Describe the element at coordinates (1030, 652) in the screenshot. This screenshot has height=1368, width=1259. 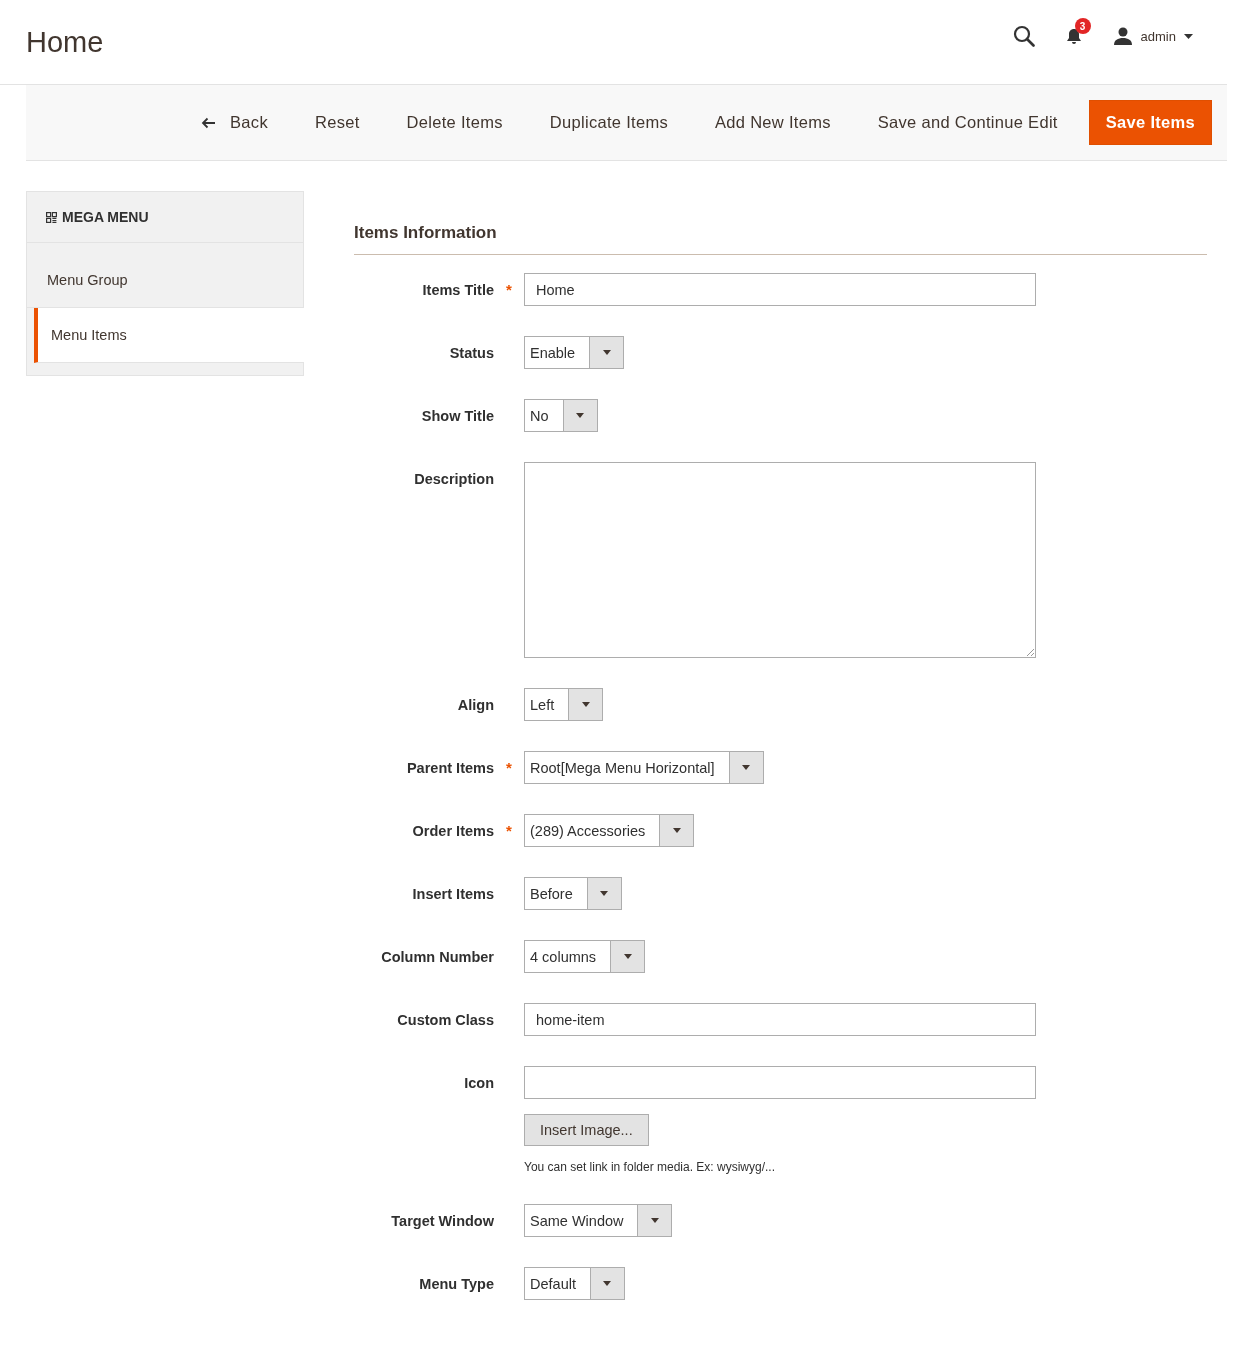
I see `resize-handle-icon` at that location.